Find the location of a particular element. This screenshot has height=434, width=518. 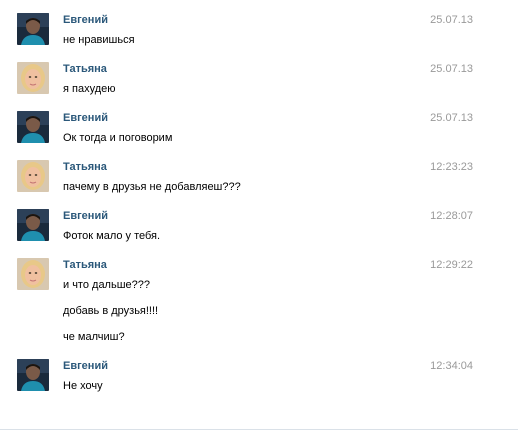

message-text: че малчиш? is located at coordinates (94, 337).